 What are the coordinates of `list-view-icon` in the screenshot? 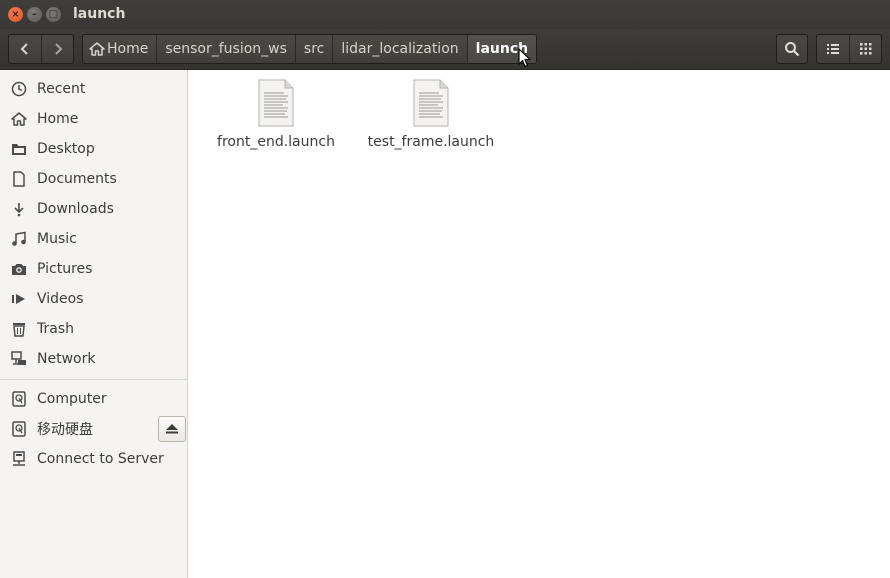 It's located at (833, 49).